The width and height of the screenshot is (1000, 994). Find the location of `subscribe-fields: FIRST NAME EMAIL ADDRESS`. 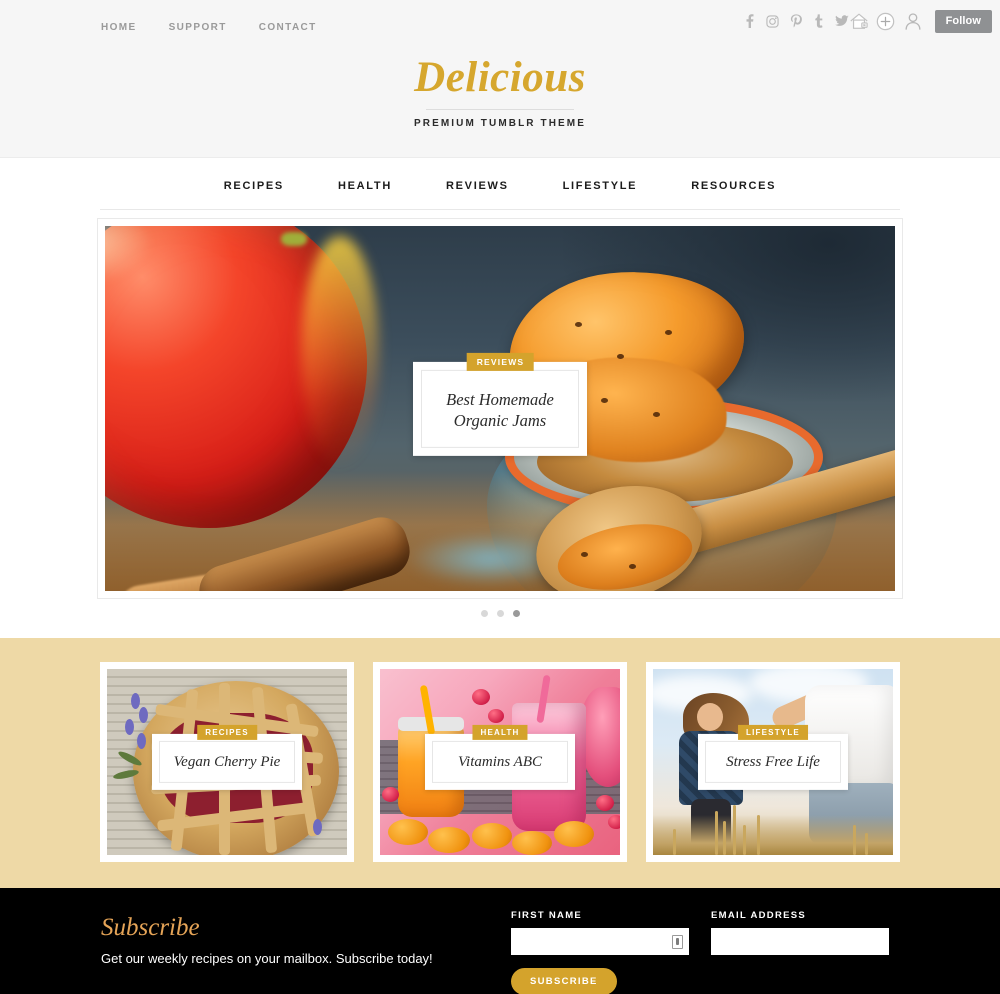

subscribe-fields: FIRST NAME EMAIL ADDRESS is located at coordinates (700, 932).